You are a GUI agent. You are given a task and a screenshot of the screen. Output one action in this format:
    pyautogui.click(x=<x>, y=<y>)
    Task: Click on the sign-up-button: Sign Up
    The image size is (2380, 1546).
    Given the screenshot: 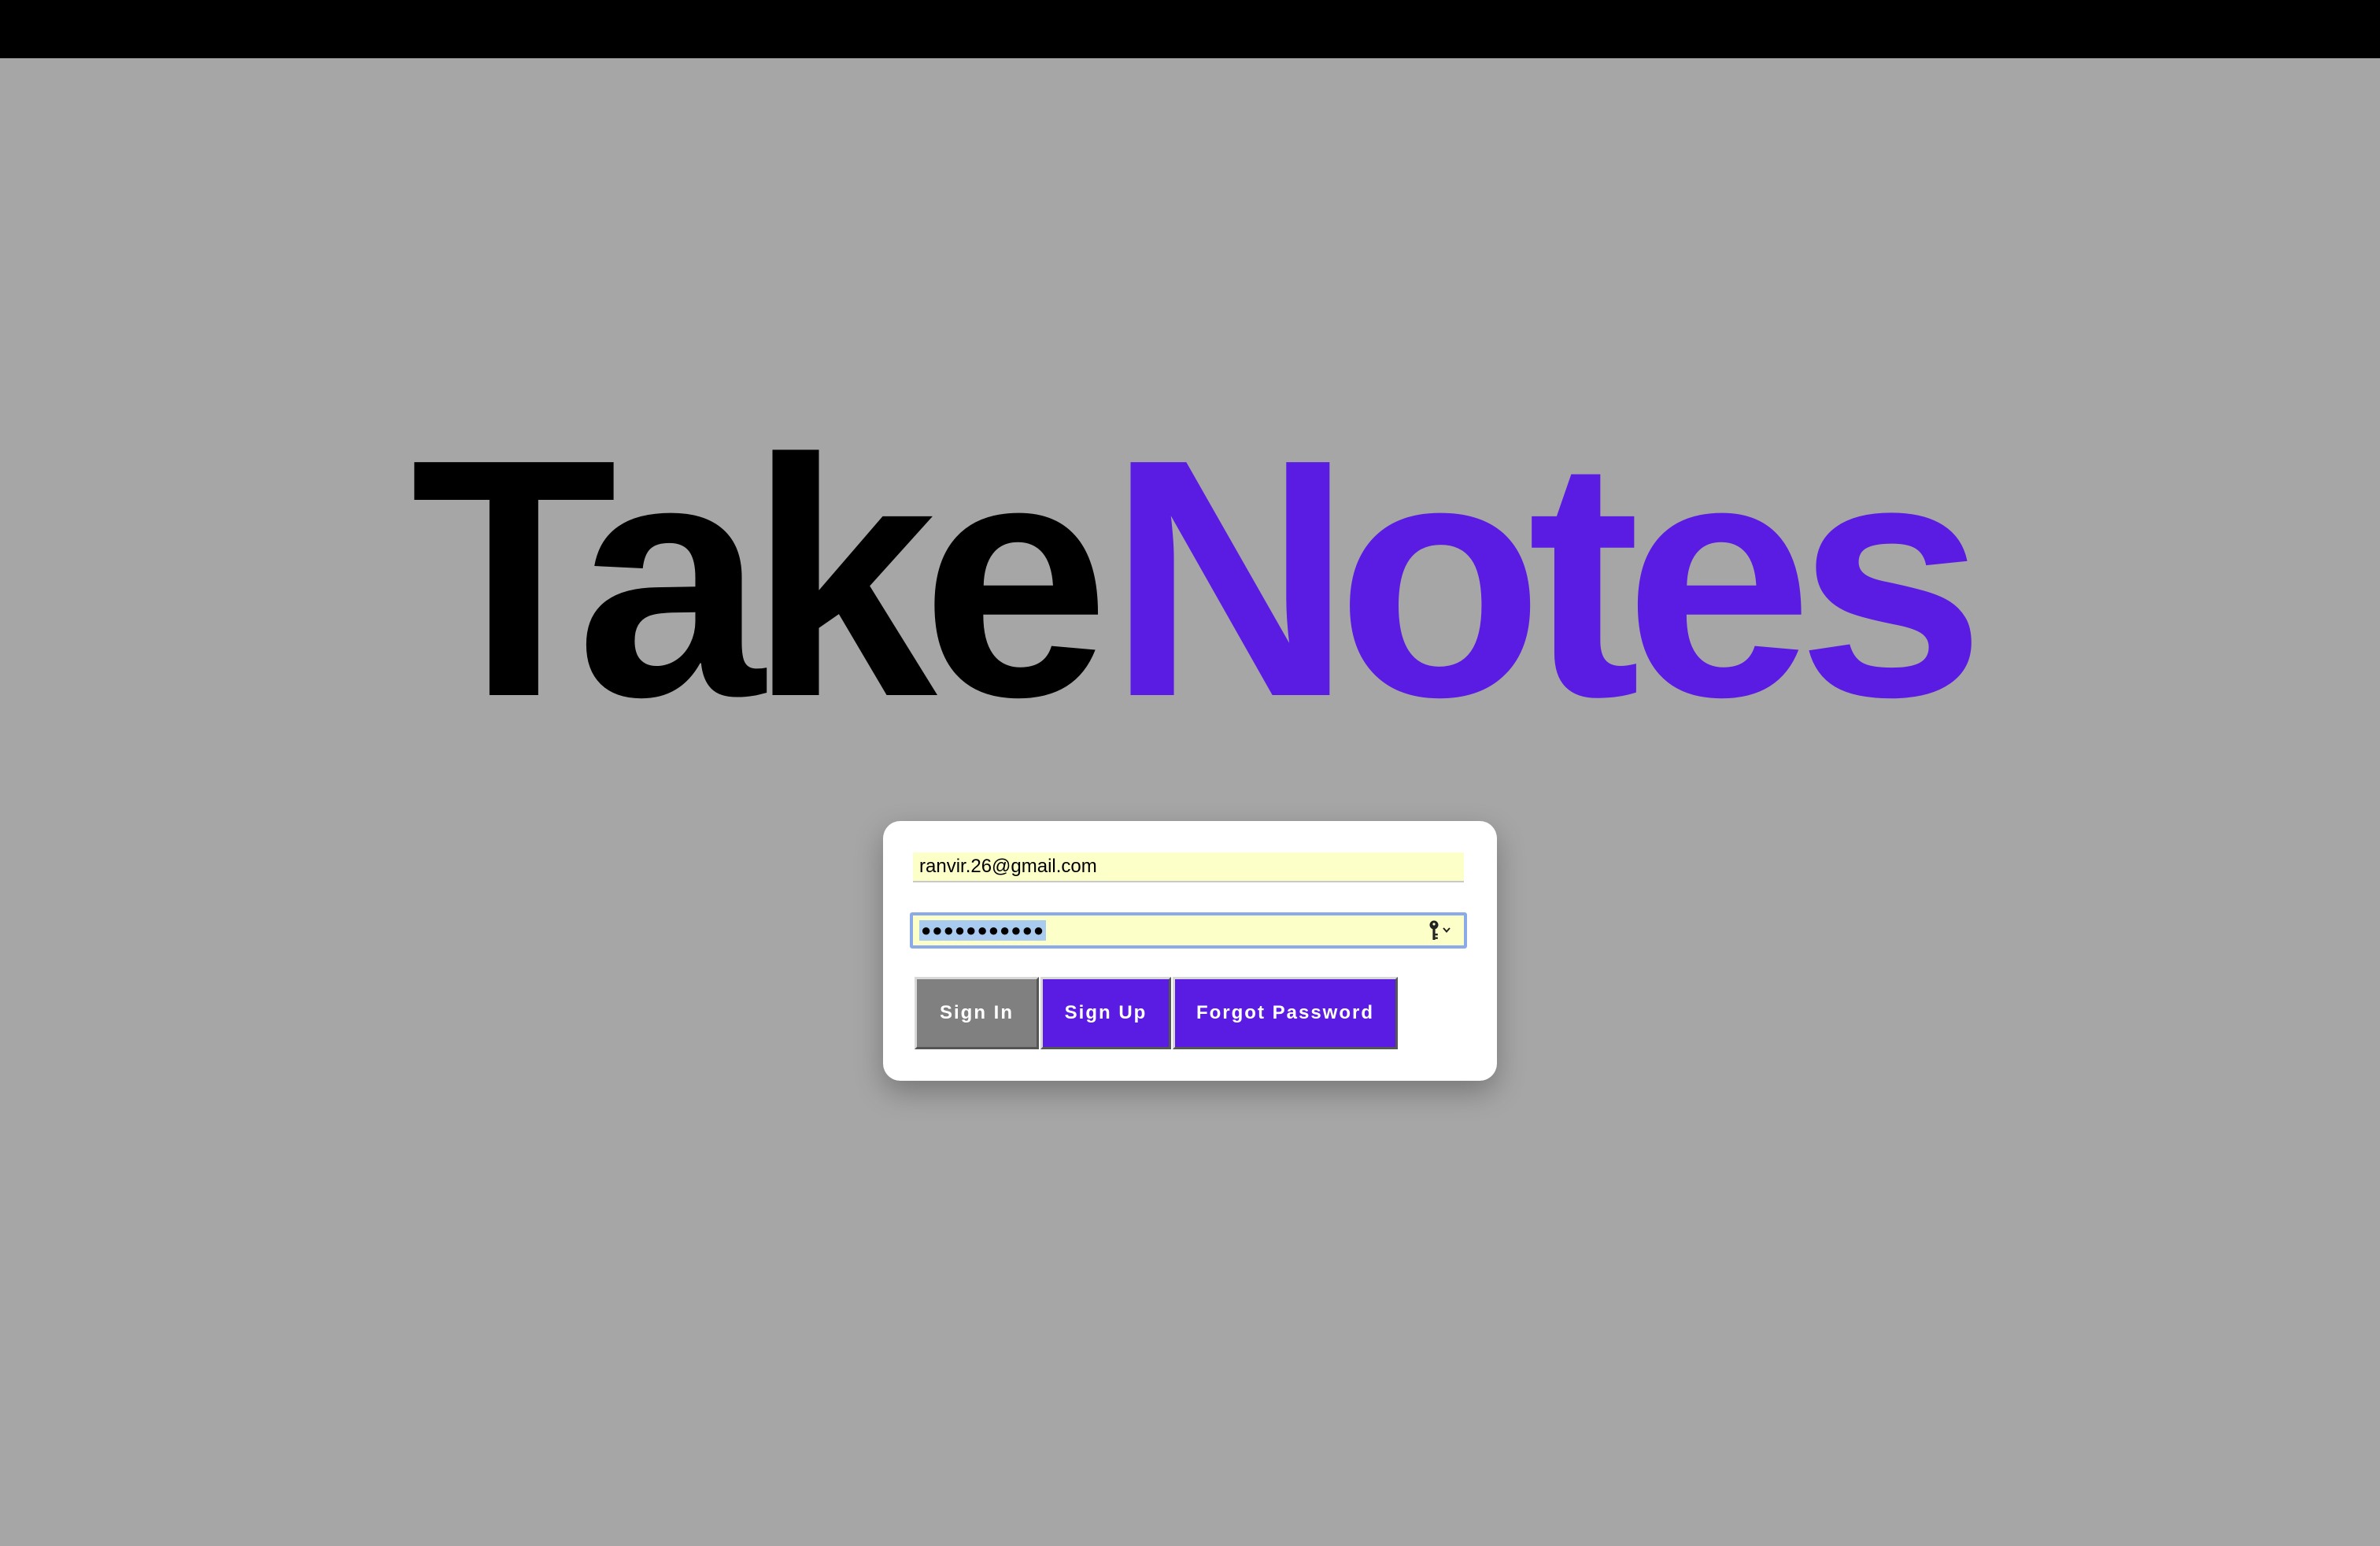 What is the action you would take?
    pyautogui.click(x=1105, y=1013)
    